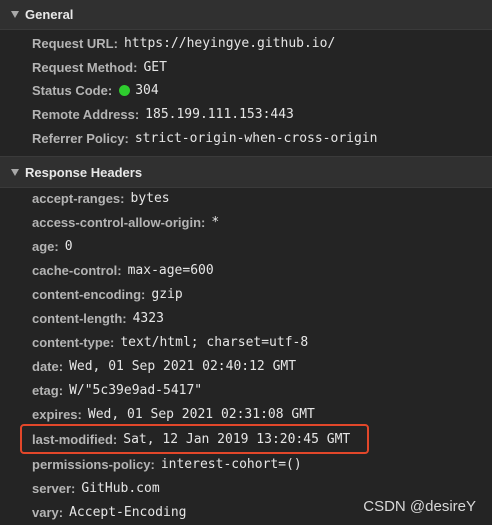 This screenshot has height=525, width=492. I want to click on general-section-header: General, so click(246, 15).